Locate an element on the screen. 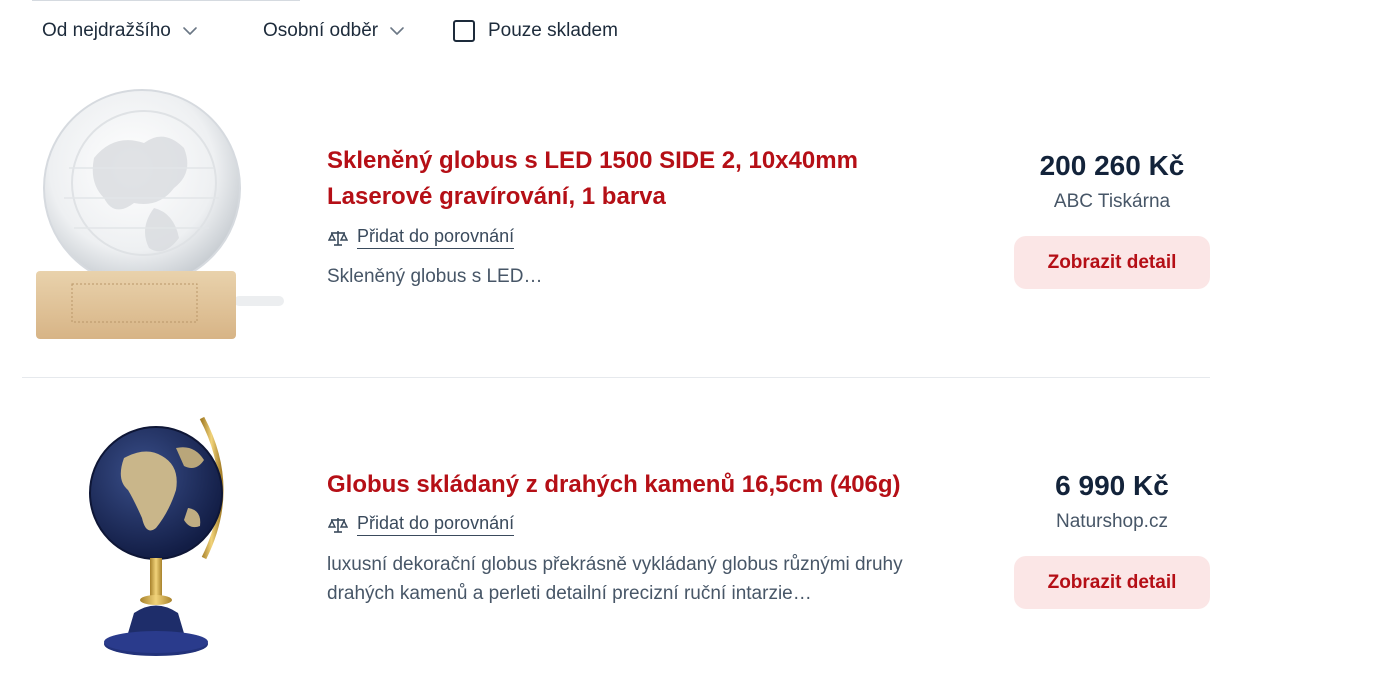  product-price: 6 990 Kč is located at coordinates (1112, 485).